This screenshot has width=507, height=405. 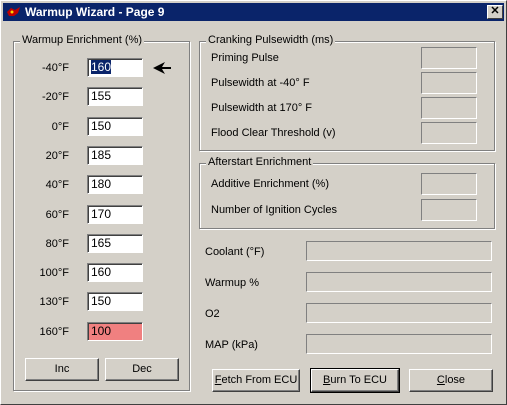 What do you see at coordinates (451, 380) in the screenshot?
I see `close-button: Close` at bounding box center [451, 380].